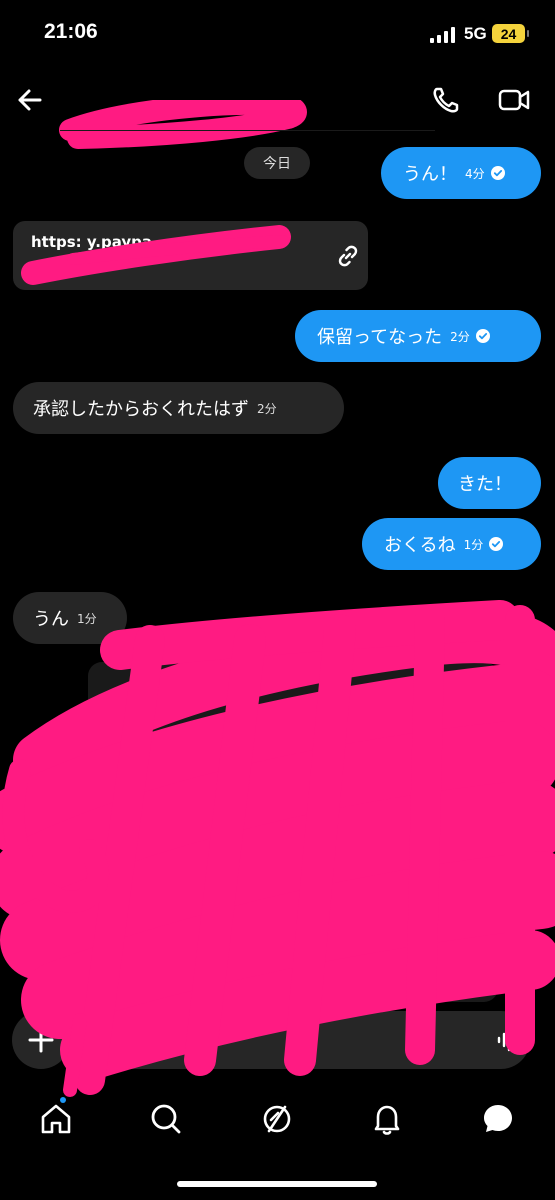  I want to click on nav-home, so click(56, 1119).